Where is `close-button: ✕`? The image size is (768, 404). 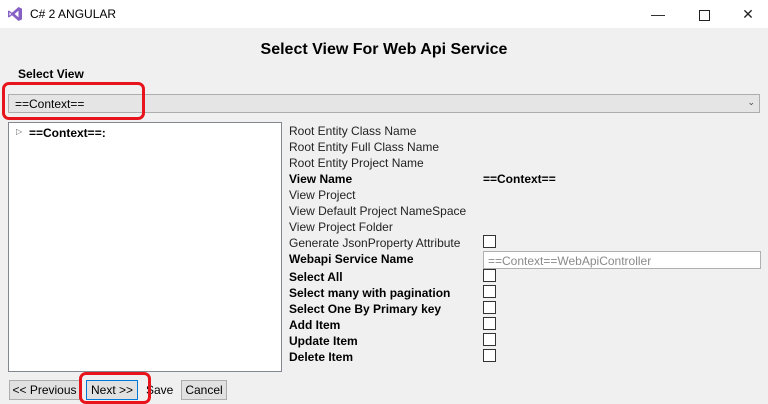 close-button: ✕ is located at coordinates (746, 14).